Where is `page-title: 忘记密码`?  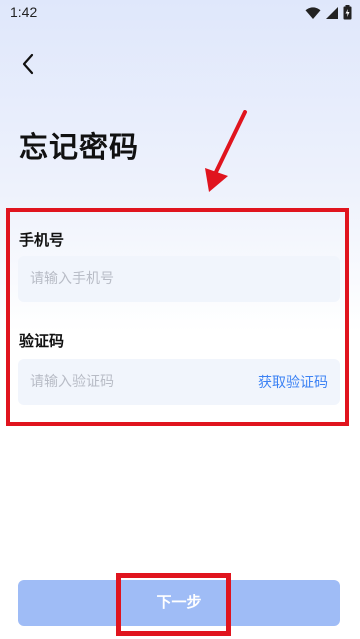
page-title: 忘记密码 is located at coordinates (79, 147).